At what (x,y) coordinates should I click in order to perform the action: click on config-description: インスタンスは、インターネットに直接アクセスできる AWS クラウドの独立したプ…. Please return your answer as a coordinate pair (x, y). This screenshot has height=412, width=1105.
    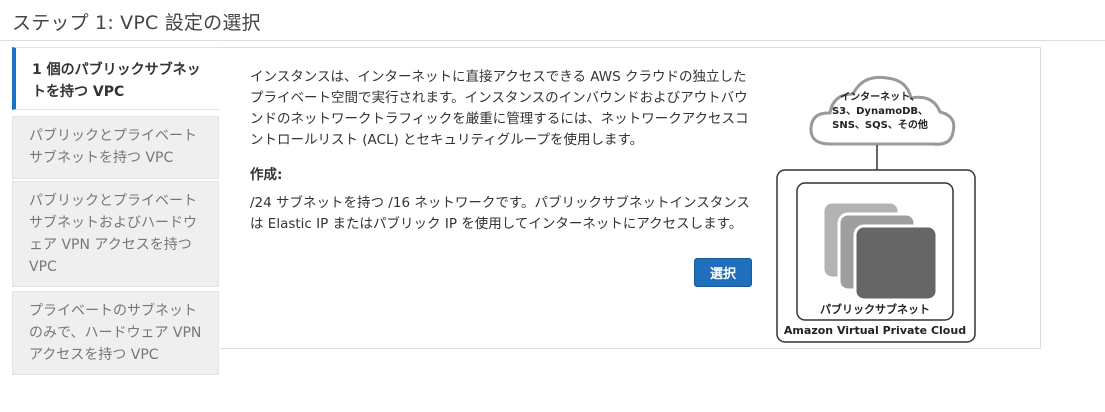
    Looking at the image, I should click on (499, 108).